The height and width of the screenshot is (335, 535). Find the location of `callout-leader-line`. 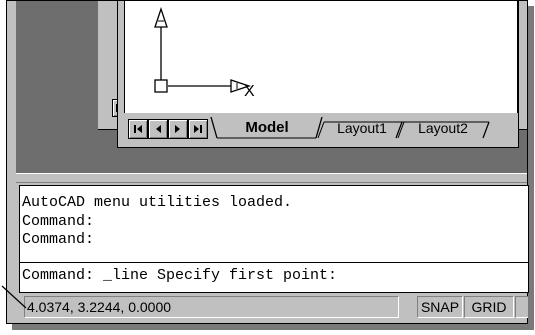

callout-leader-line is located at coordinates (14, 297).